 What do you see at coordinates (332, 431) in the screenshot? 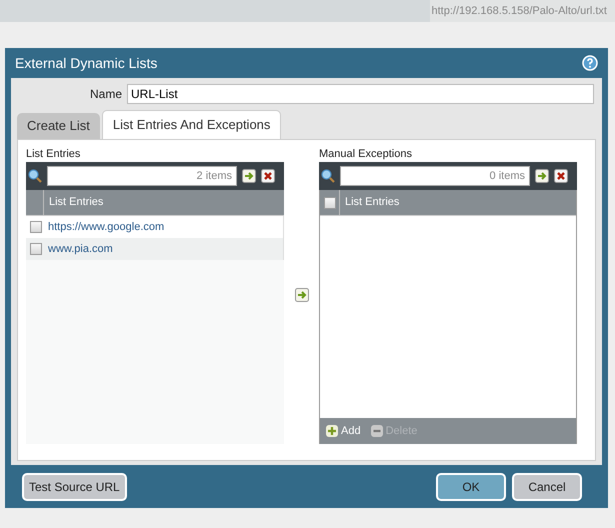
I see `plus-icon` at bounding box center [332, 431].